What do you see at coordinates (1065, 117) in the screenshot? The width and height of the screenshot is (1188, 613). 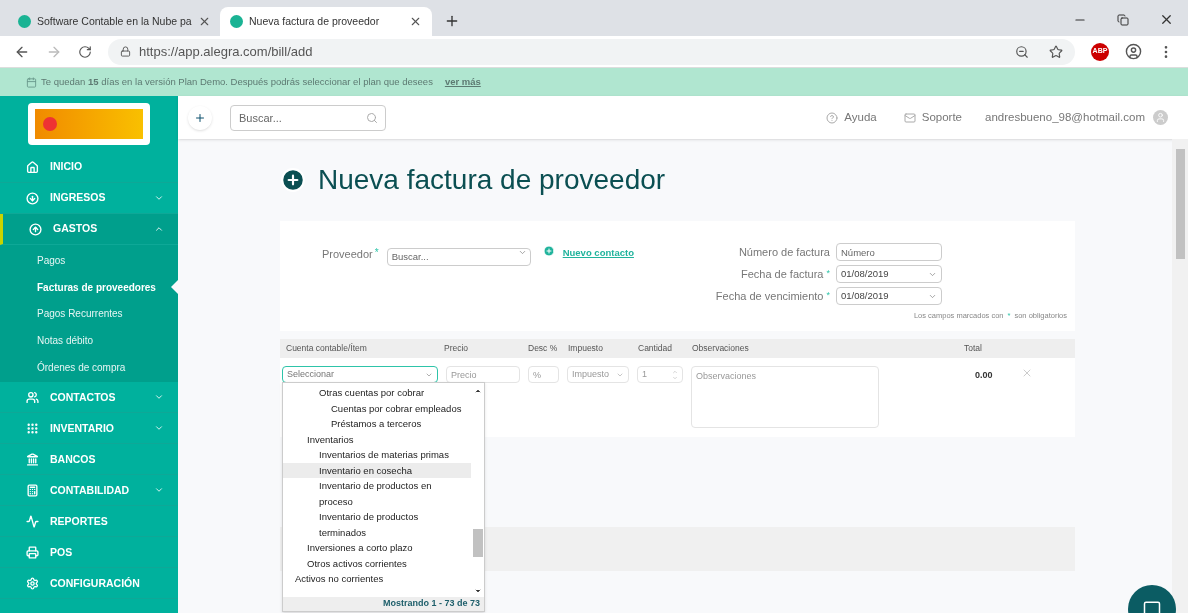 I see `user-email: andresbueno_98@hotmail.com` at bounding box center [1065, 117].